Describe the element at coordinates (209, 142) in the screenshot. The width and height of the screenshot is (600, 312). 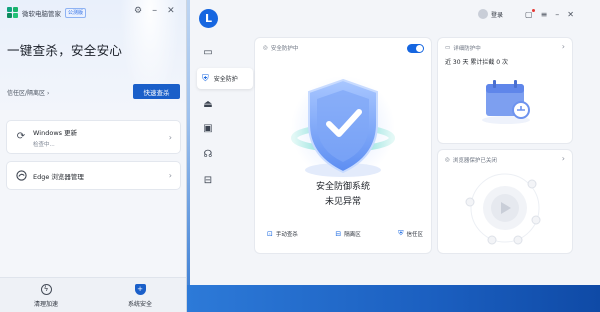
I see `side-rail: L ▭ ⏏ ▣ ☊ ⊟` at that location.